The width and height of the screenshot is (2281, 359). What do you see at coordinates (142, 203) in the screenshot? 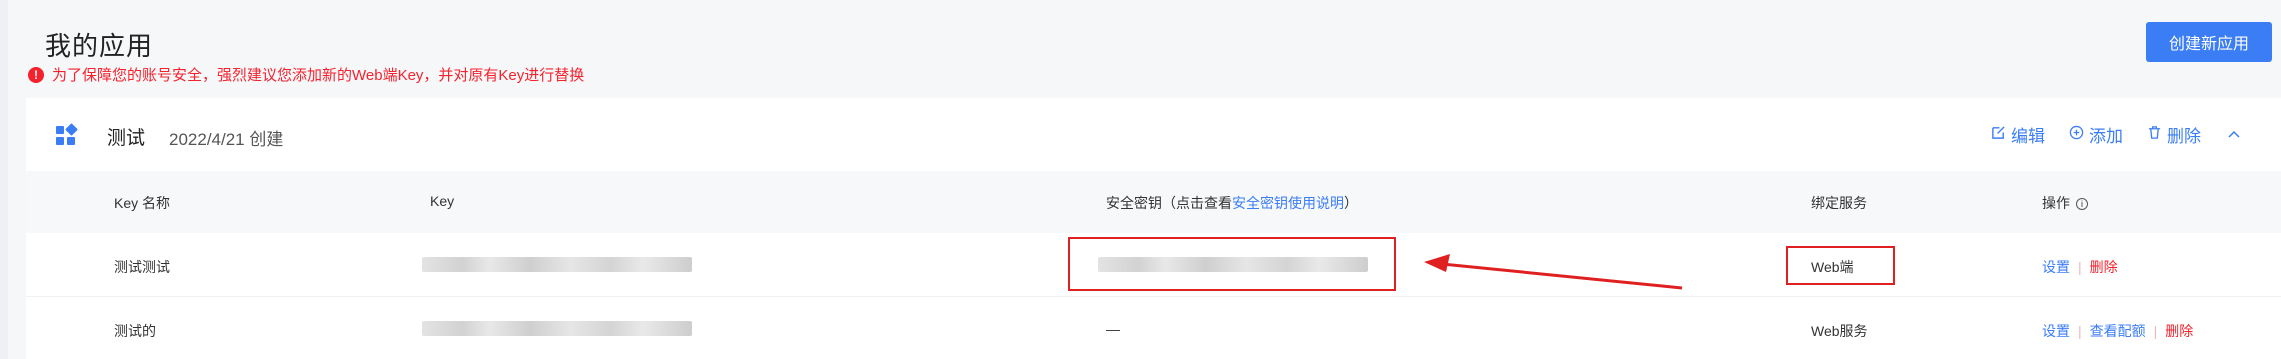
I see `th-key-name: Key 名称` at bounding box center [142, 203].